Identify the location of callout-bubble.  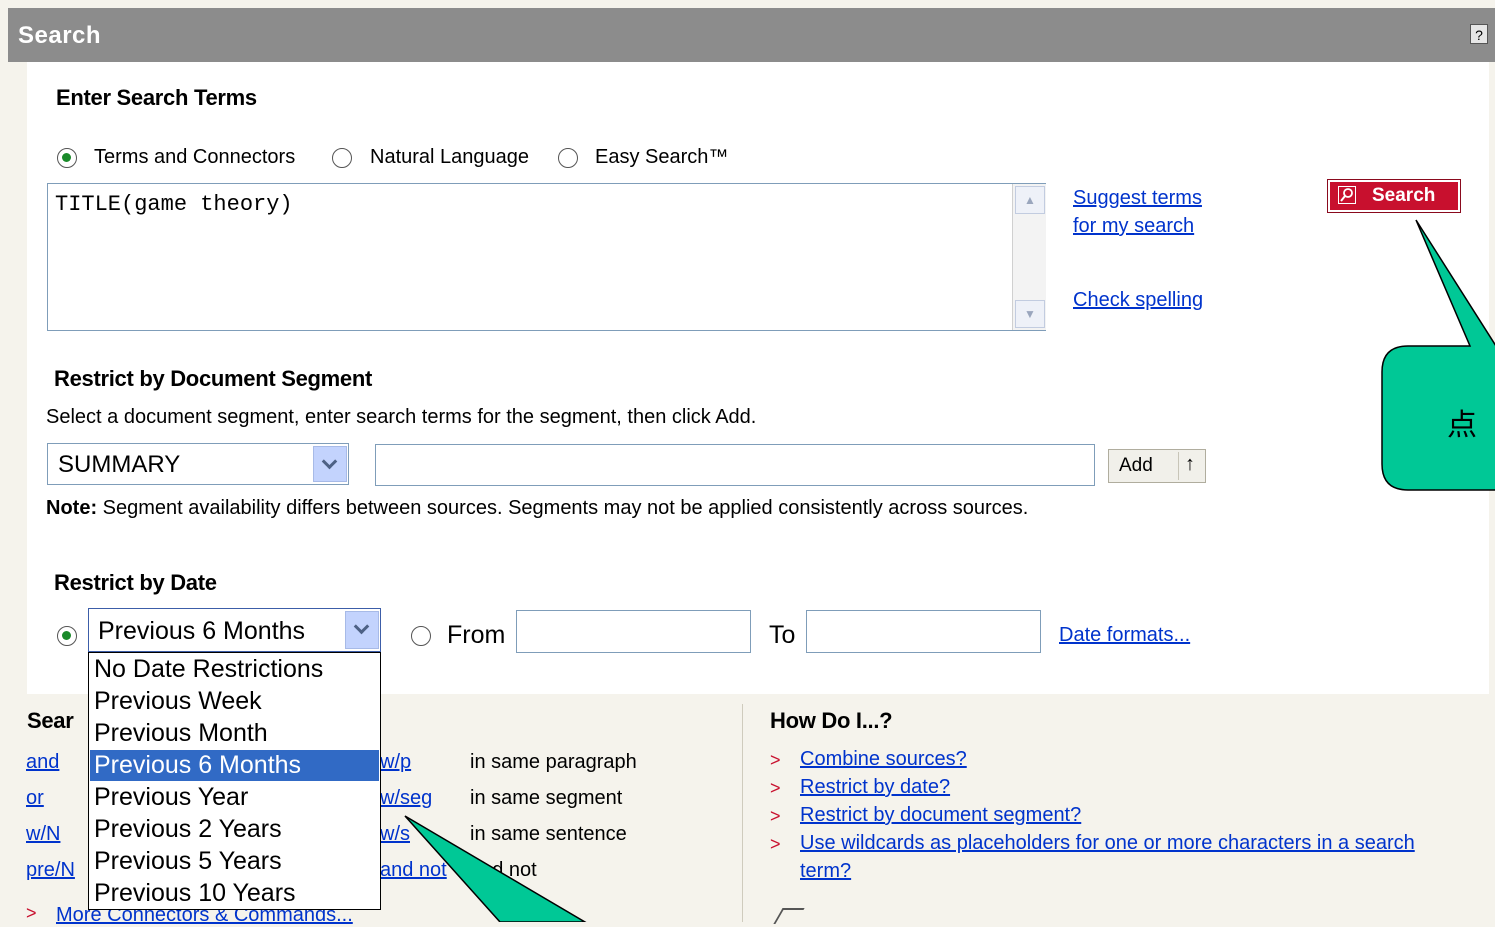
(1438, 355).